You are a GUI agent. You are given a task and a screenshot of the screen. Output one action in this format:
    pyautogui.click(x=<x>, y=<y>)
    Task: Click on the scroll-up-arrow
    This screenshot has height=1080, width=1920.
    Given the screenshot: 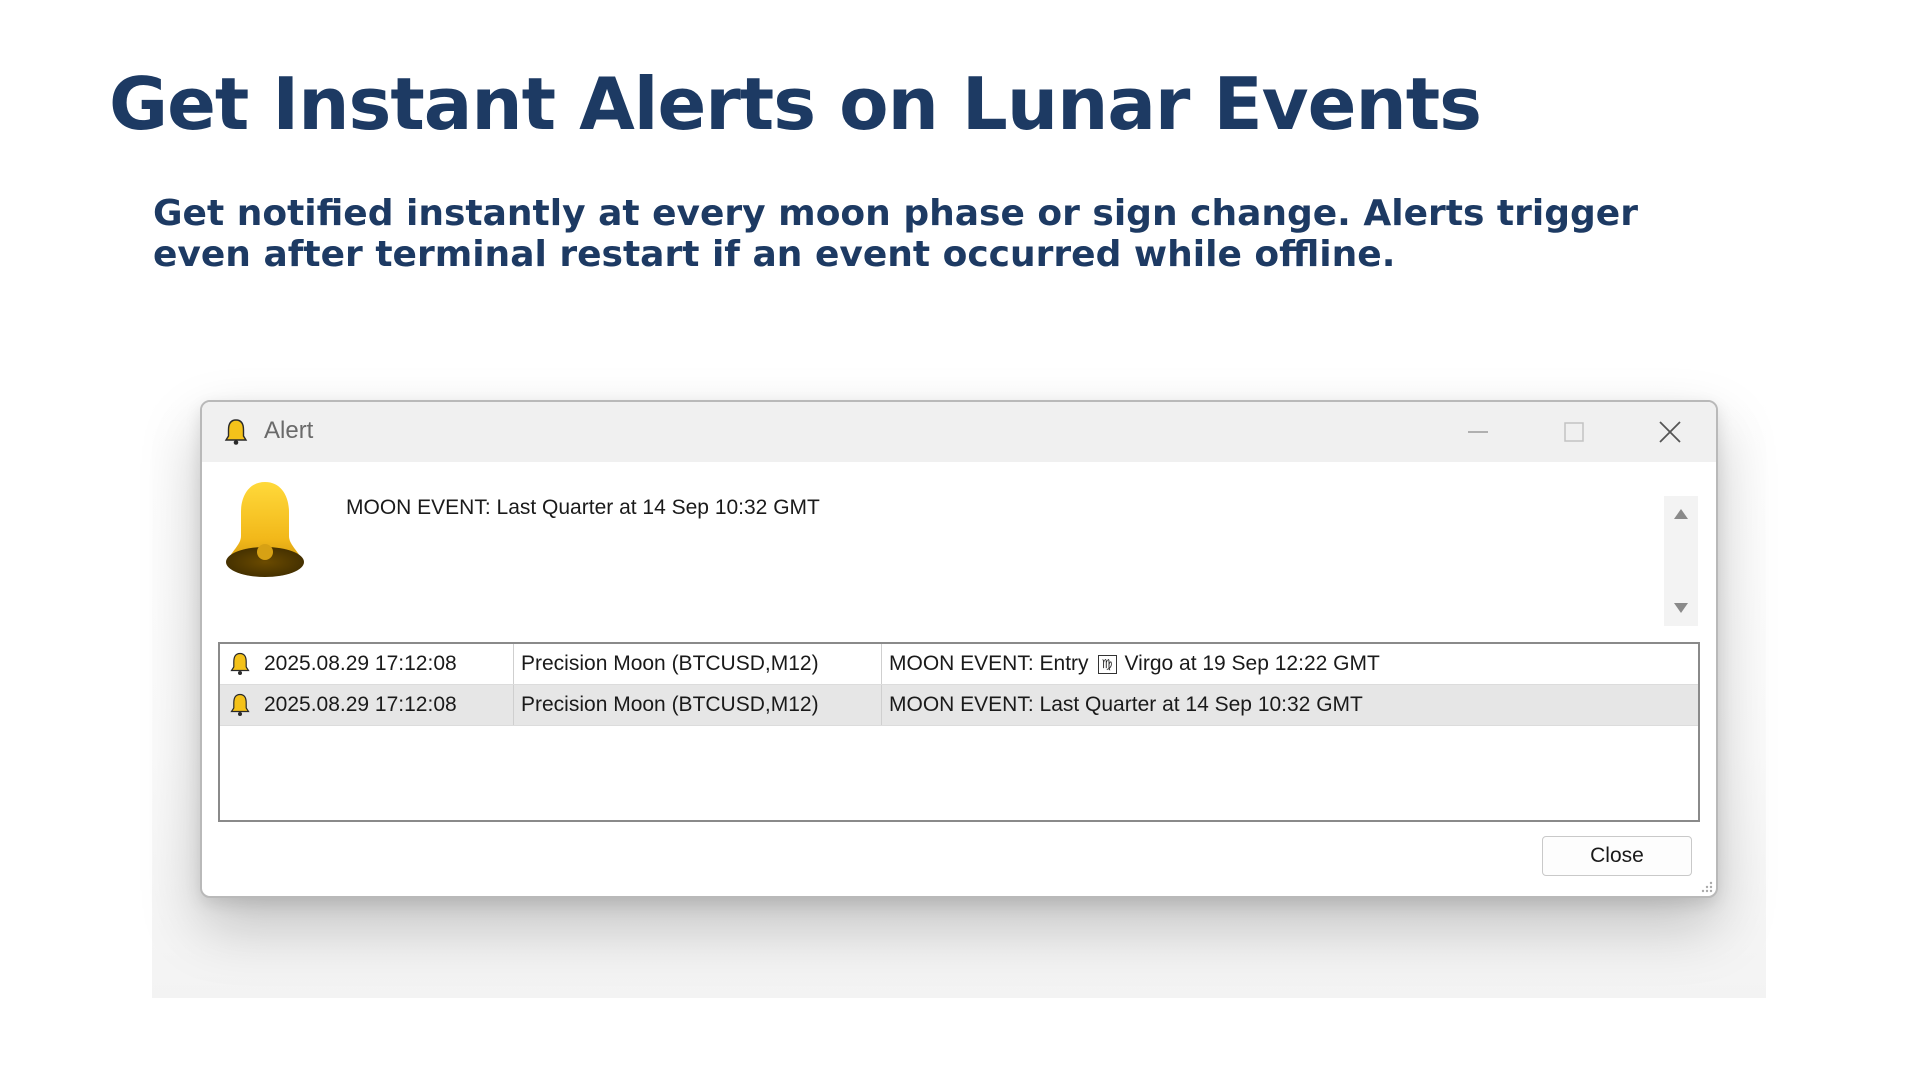 What is the action you would take?
    pyautogui.click(x=1681, y=514)
    